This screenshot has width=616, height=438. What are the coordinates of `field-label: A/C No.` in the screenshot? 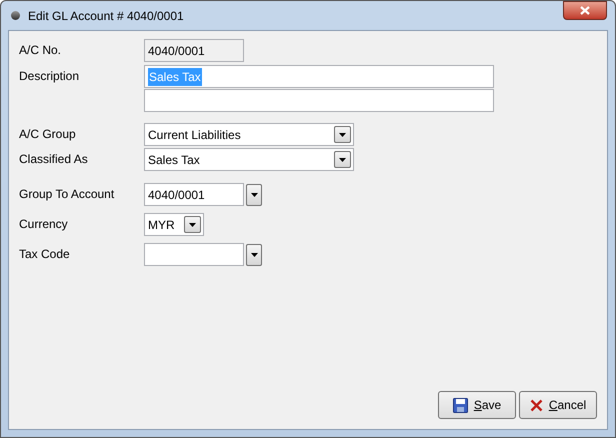 It's located at (40, 50).